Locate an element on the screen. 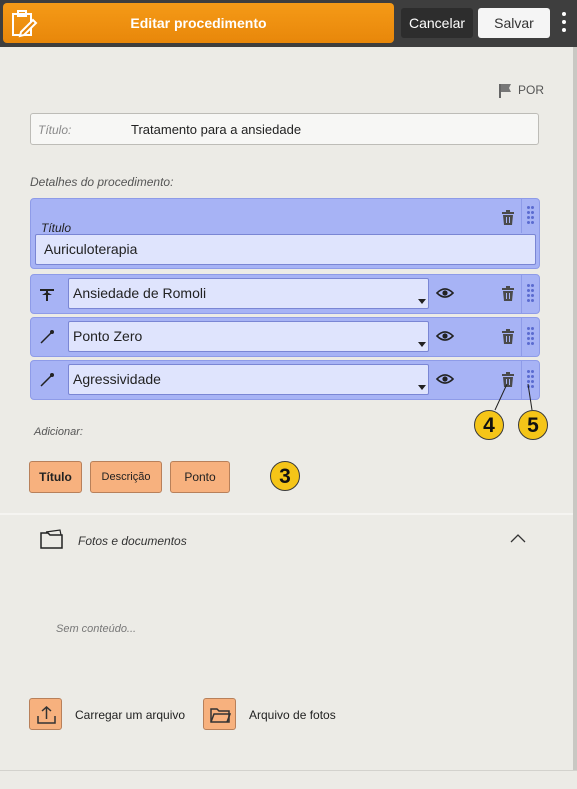  chevron-up-icon is located at coordinates (518, 538).